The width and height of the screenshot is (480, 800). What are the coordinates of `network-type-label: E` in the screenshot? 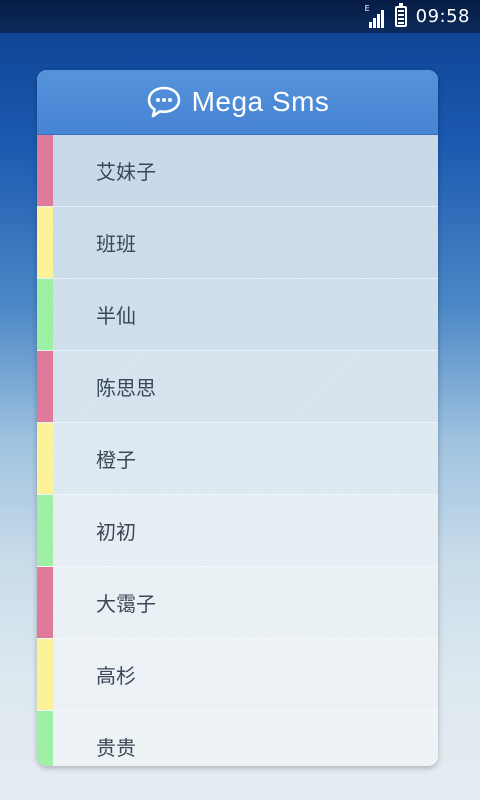 It's located at (367, 8).